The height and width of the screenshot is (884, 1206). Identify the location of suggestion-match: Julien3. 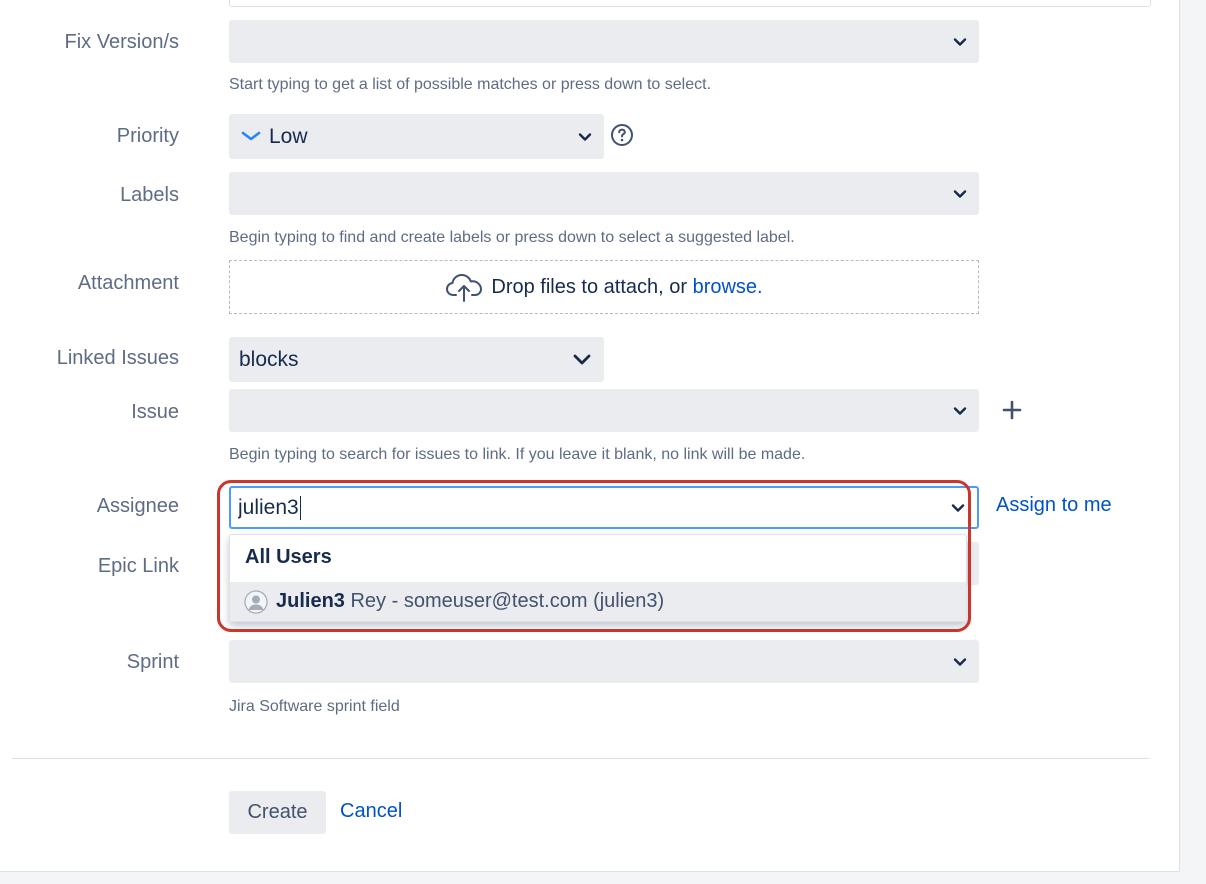
(310, 601).